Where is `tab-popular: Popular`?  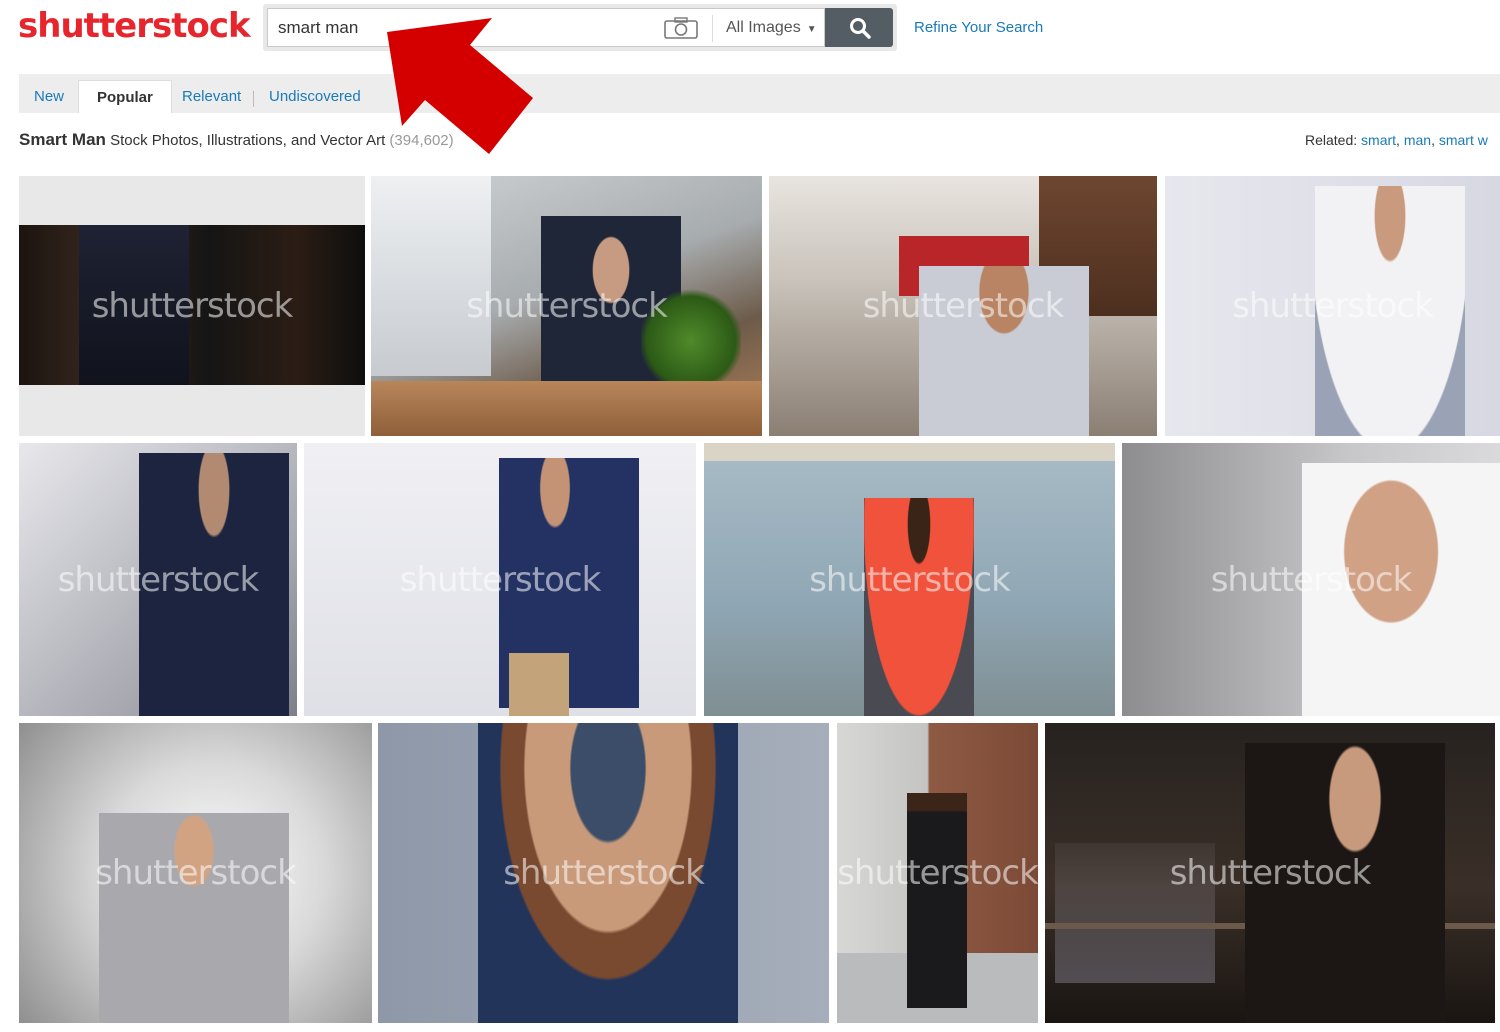
tab-popular: Popular is located at coordinates (125, 96).